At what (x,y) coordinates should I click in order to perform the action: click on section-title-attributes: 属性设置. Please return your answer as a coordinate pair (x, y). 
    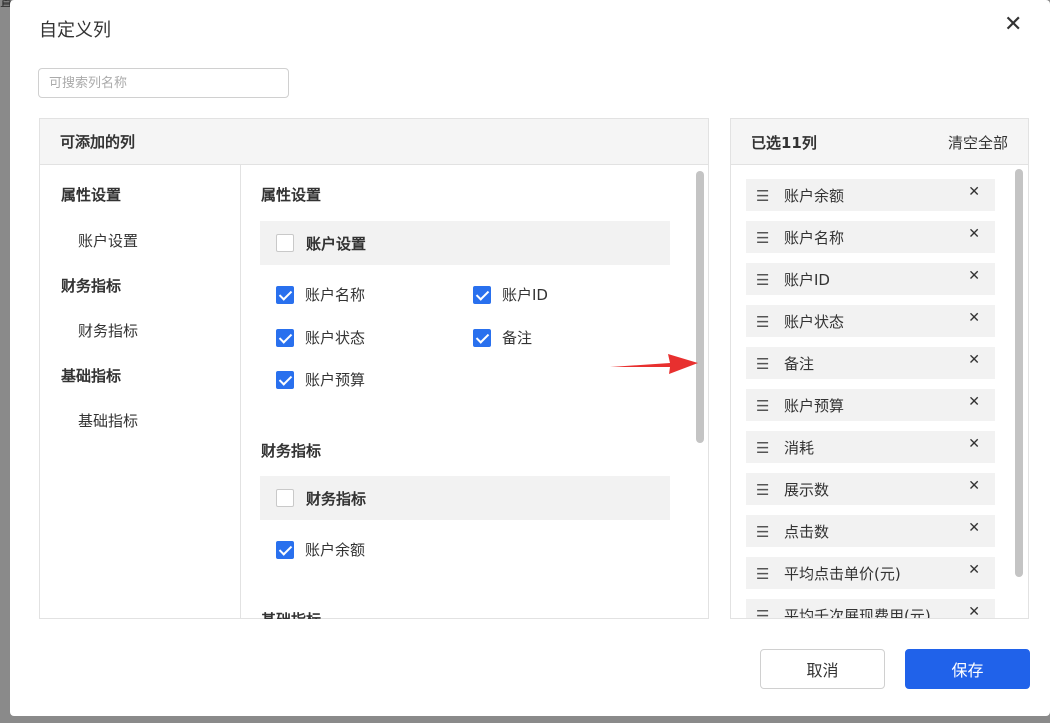
    Looking at the image, I should click on (291, 195).